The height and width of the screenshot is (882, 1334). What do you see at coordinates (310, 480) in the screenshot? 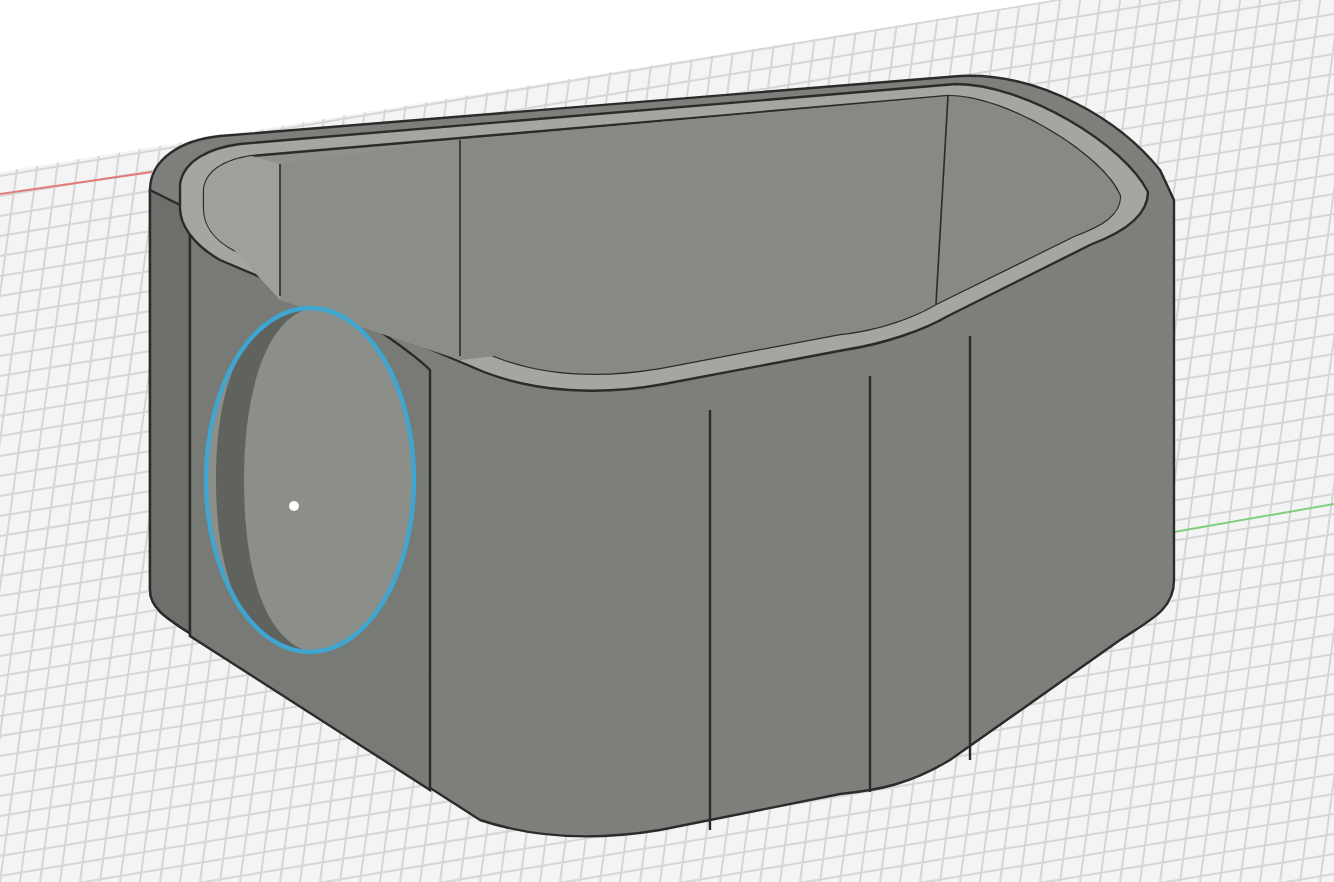
I see `hole-edge` at bounding box center [310, 480].